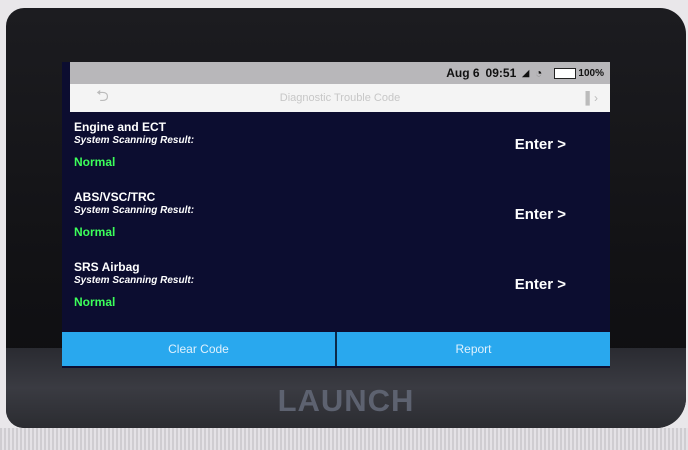 This screenshot has width=688, height=450. I want to click on clear-code-button: Clear Code, so click(199, 349).